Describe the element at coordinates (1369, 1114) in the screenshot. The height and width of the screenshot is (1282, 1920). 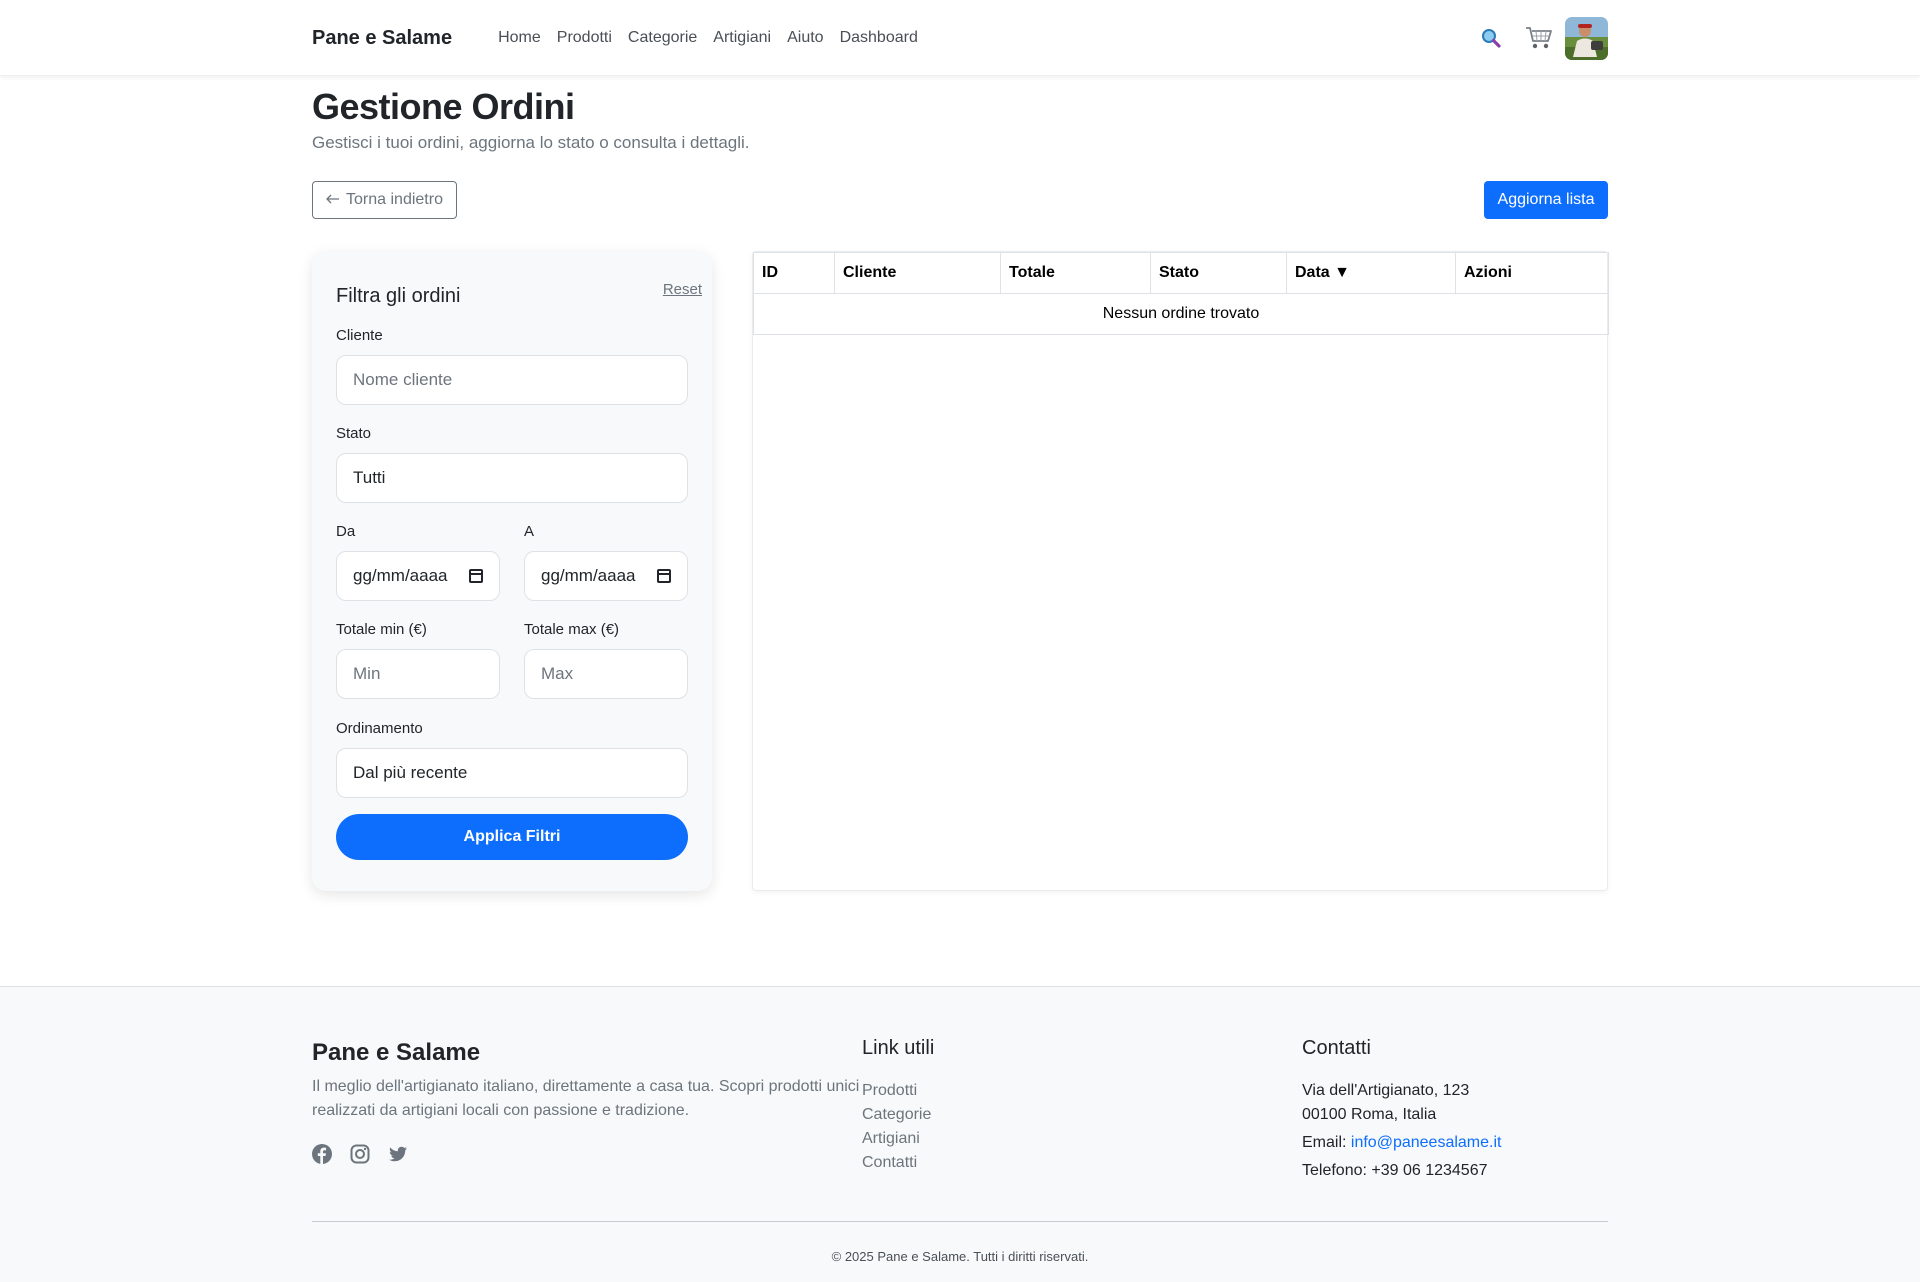
I see `address-line-2: 00100 Roma, Italia` at that location.